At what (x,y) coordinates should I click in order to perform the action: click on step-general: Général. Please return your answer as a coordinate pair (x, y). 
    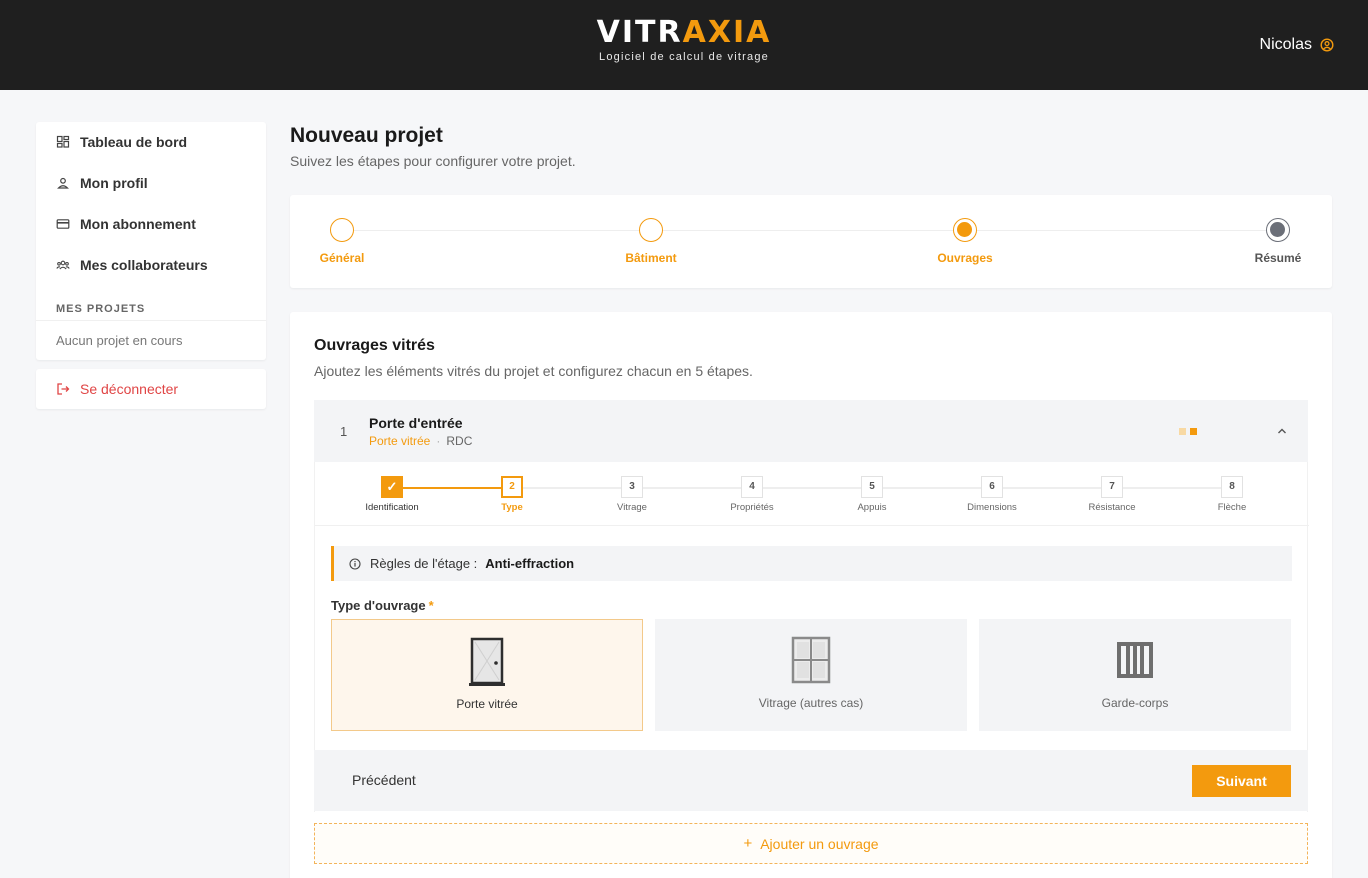
    Looking at the image, I should click on (342, 241).